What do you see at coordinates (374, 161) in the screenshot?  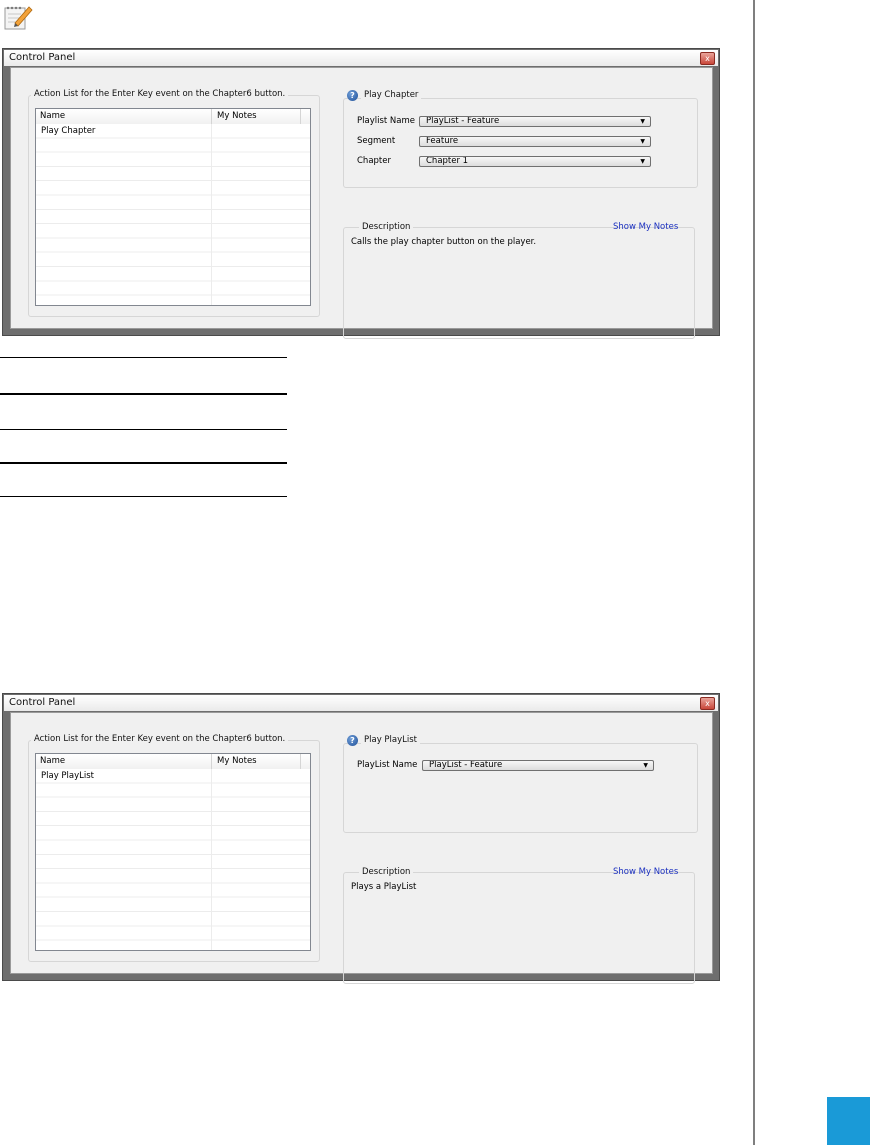 I see `chapter-label: Chapter` at bounding box center [374, 161].